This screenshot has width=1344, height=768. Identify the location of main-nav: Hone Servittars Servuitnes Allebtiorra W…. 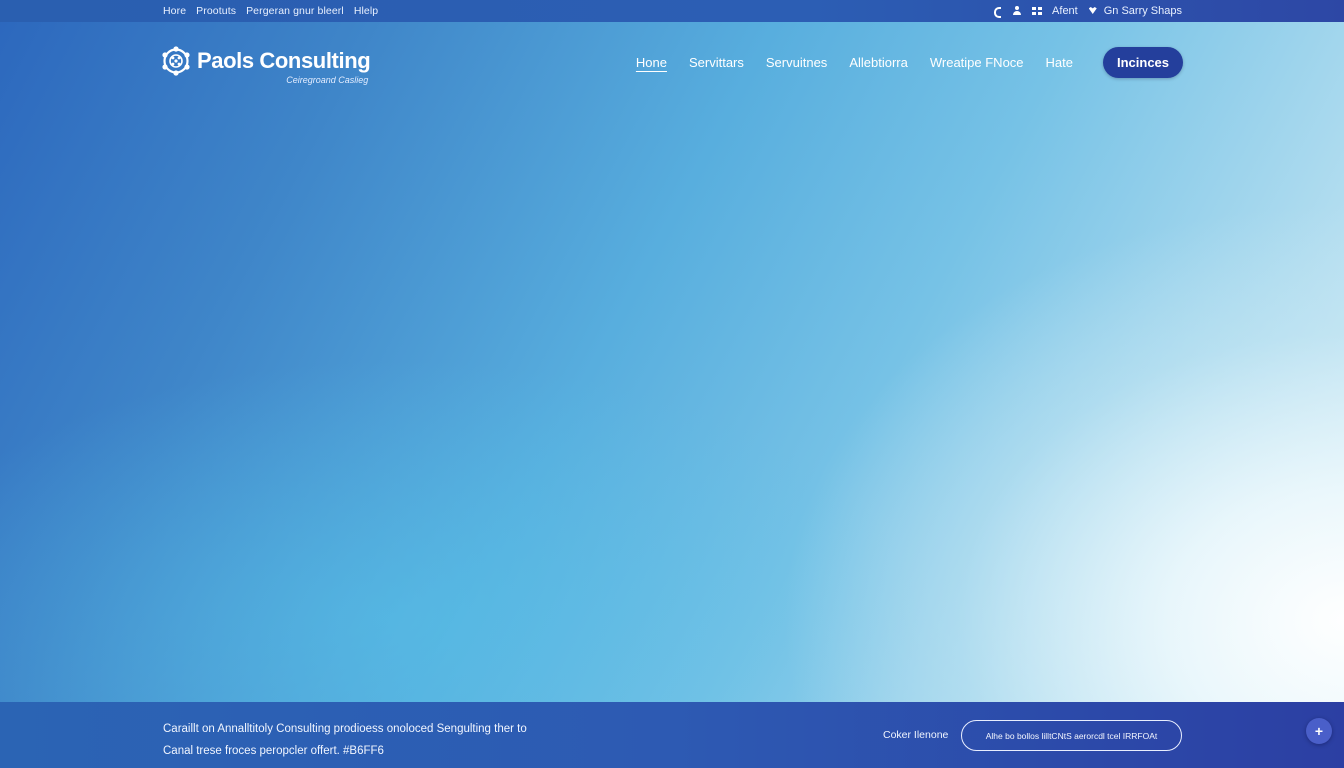
(909, 62).